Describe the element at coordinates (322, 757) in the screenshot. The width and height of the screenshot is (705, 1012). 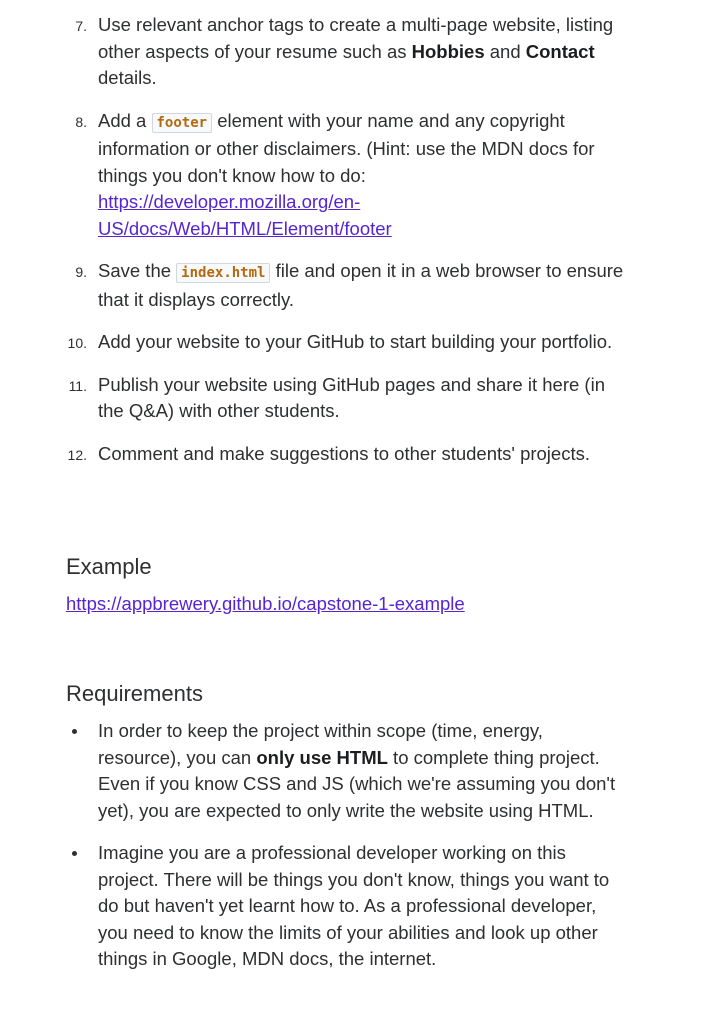
I see `bold-only-html: only use HTML` at that location.